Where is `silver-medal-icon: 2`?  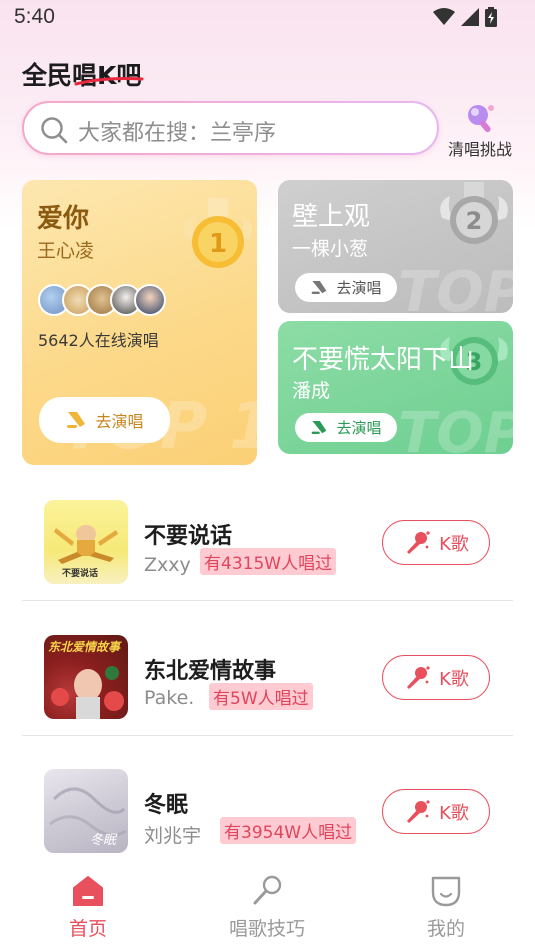 silver-medal-icon: 2 is located at coordinates (474, 213).